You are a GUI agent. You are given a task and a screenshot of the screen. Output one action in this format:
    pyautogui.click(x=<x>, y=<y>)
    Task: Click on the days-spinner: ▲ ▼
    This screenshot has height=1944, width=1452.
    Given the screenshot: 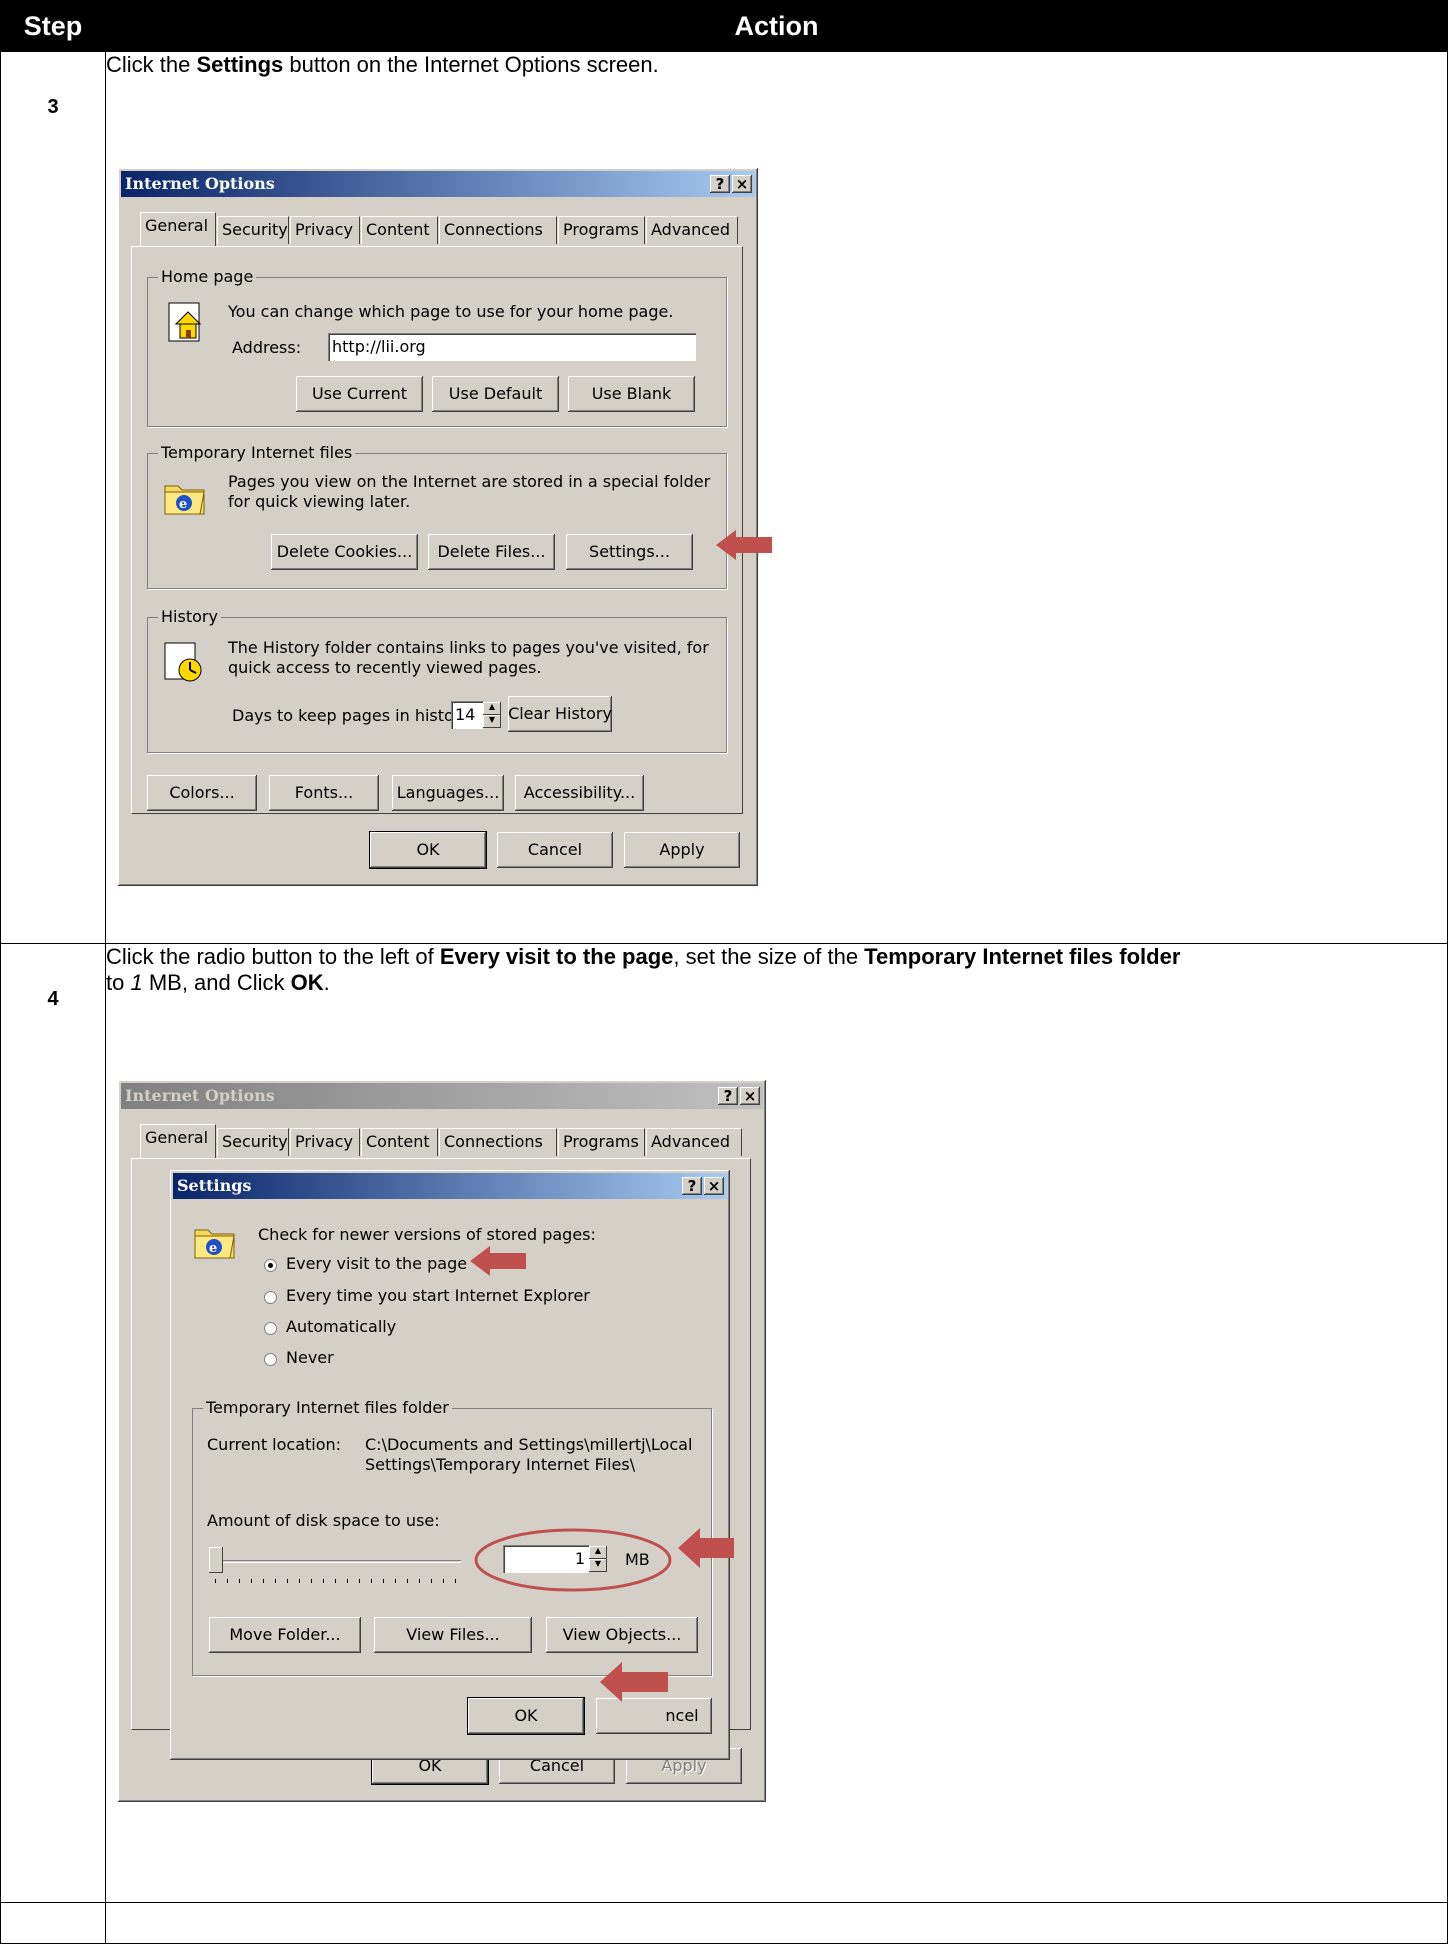 What is the action you would take?
    pyautogui.click(x=492, y=715)
    